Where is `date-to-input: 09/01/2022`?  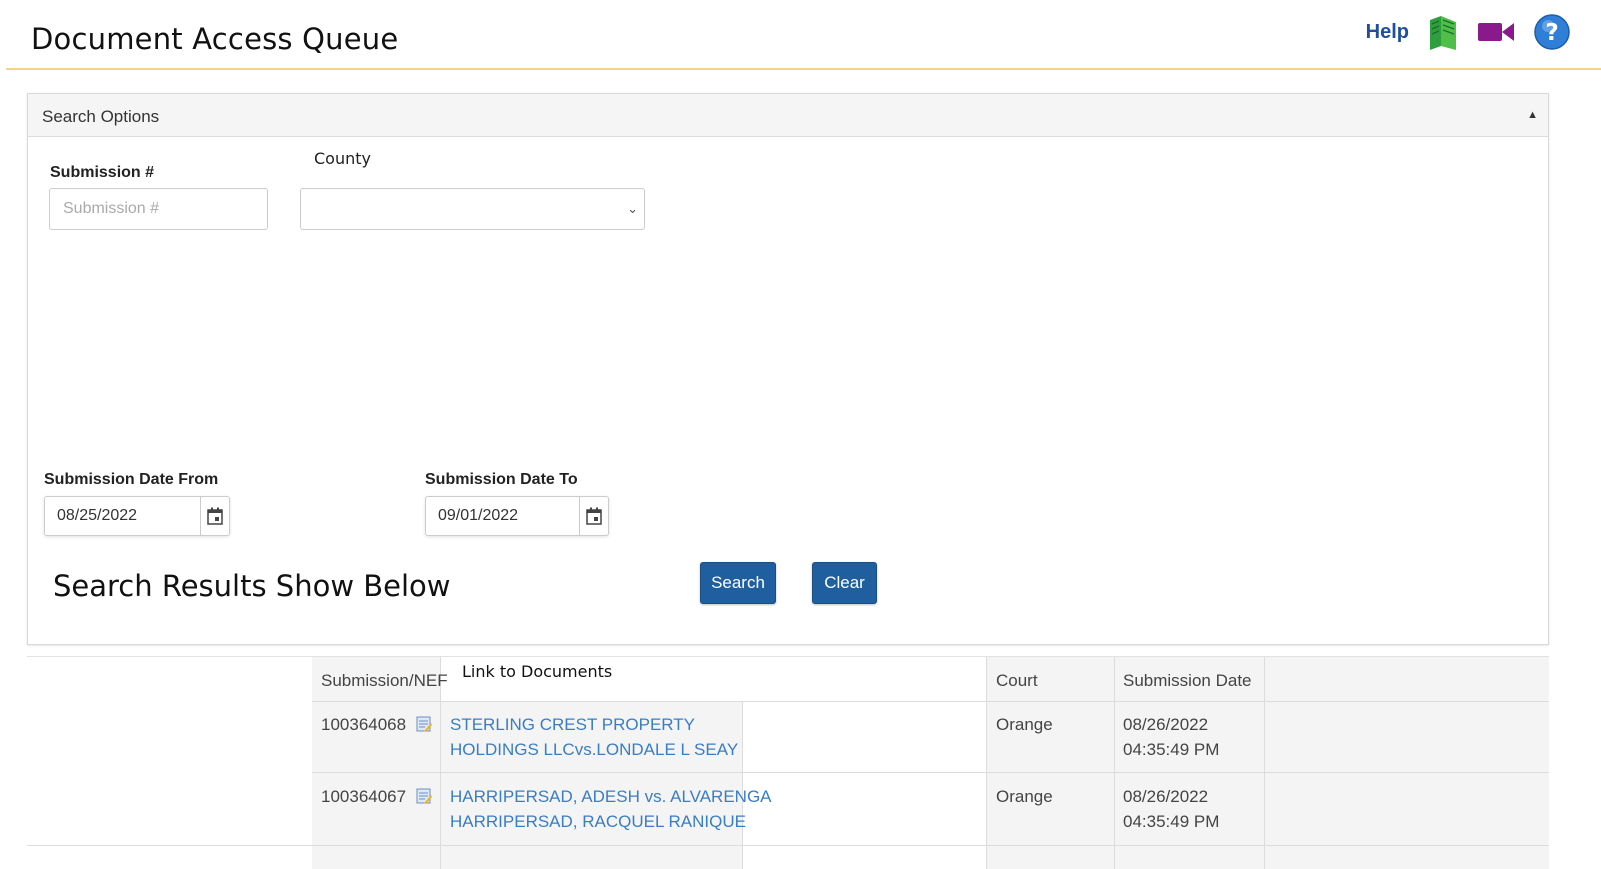
date-to-input: 09/01/2022 is located at coordinates (502, 516).